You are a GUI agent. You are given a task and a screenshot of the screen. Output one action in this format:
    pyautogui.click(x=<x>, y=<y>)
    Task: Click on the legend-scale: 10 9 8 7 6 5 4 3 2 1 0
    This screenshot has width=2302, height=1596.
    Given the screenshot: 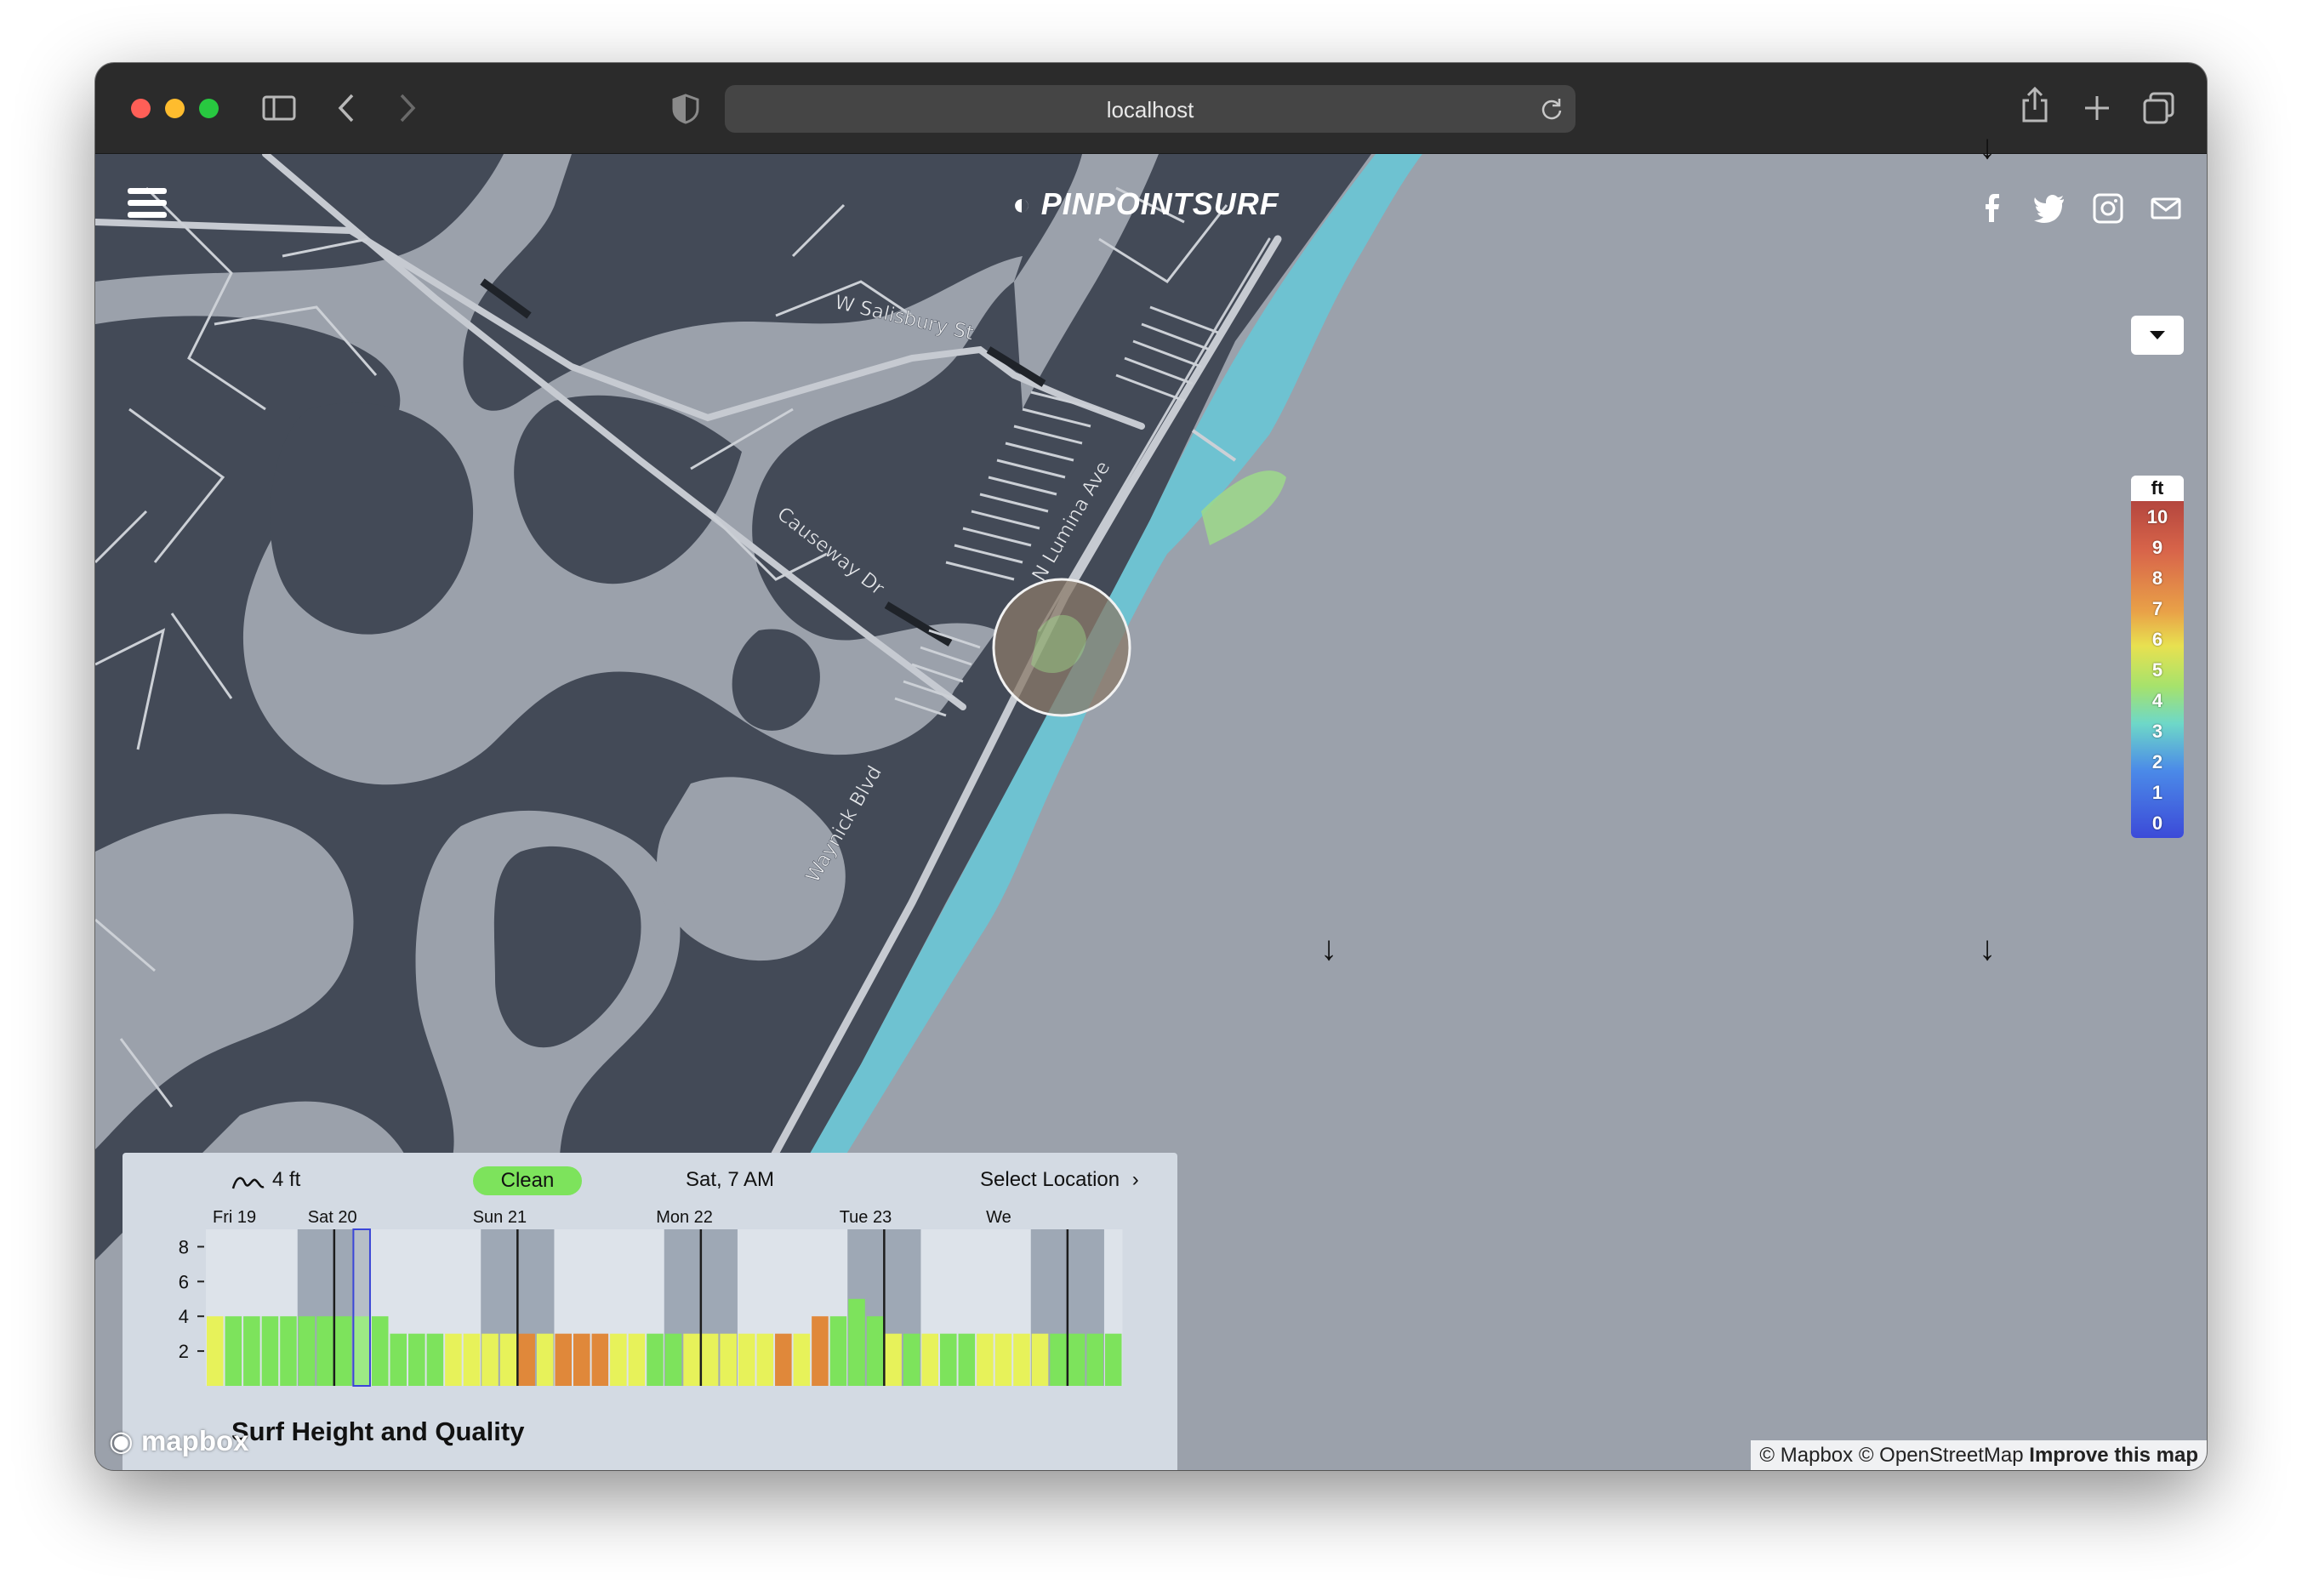 What is the action you would take?
    pyautogui.click(x=2157, y=670)
    